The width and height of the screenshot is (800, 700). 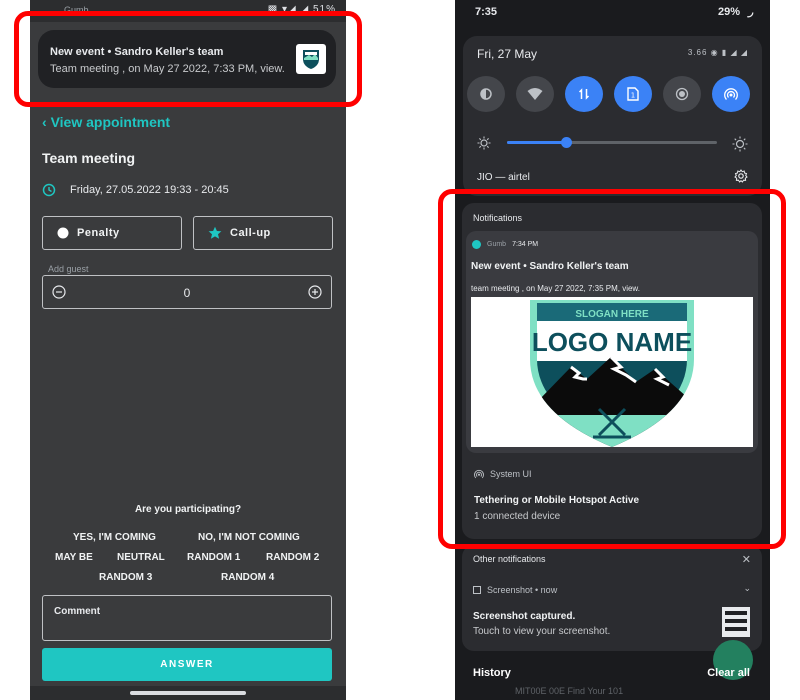 I want to click on brightness-thumb, so click(x=566, y=142).